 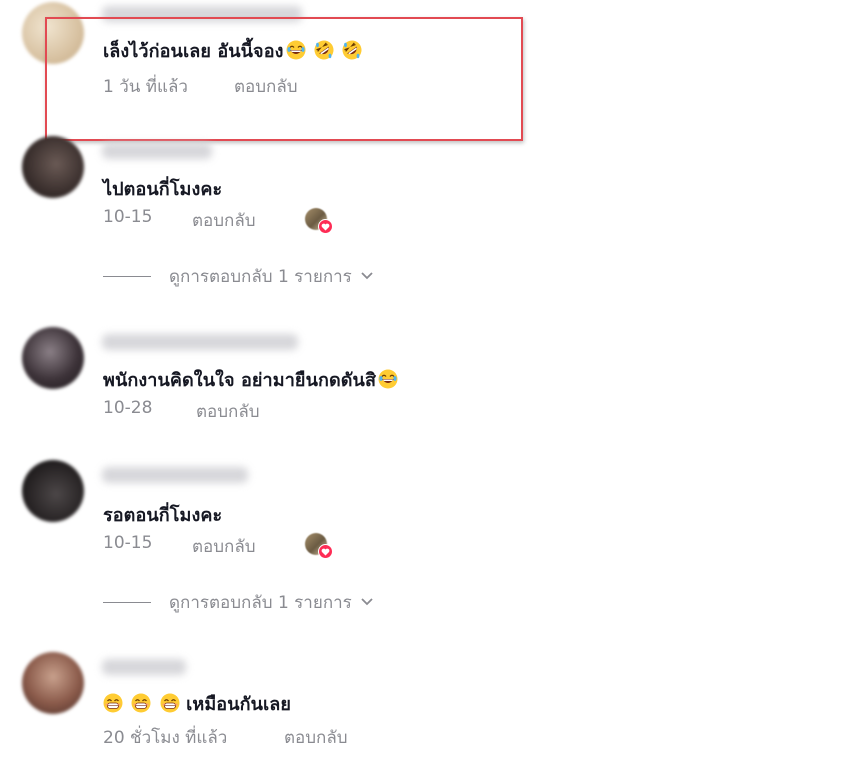 What do you see at coordinates (284, 79) in the screenshot?
I see `highlight-box` at bounding box center [284, 79].